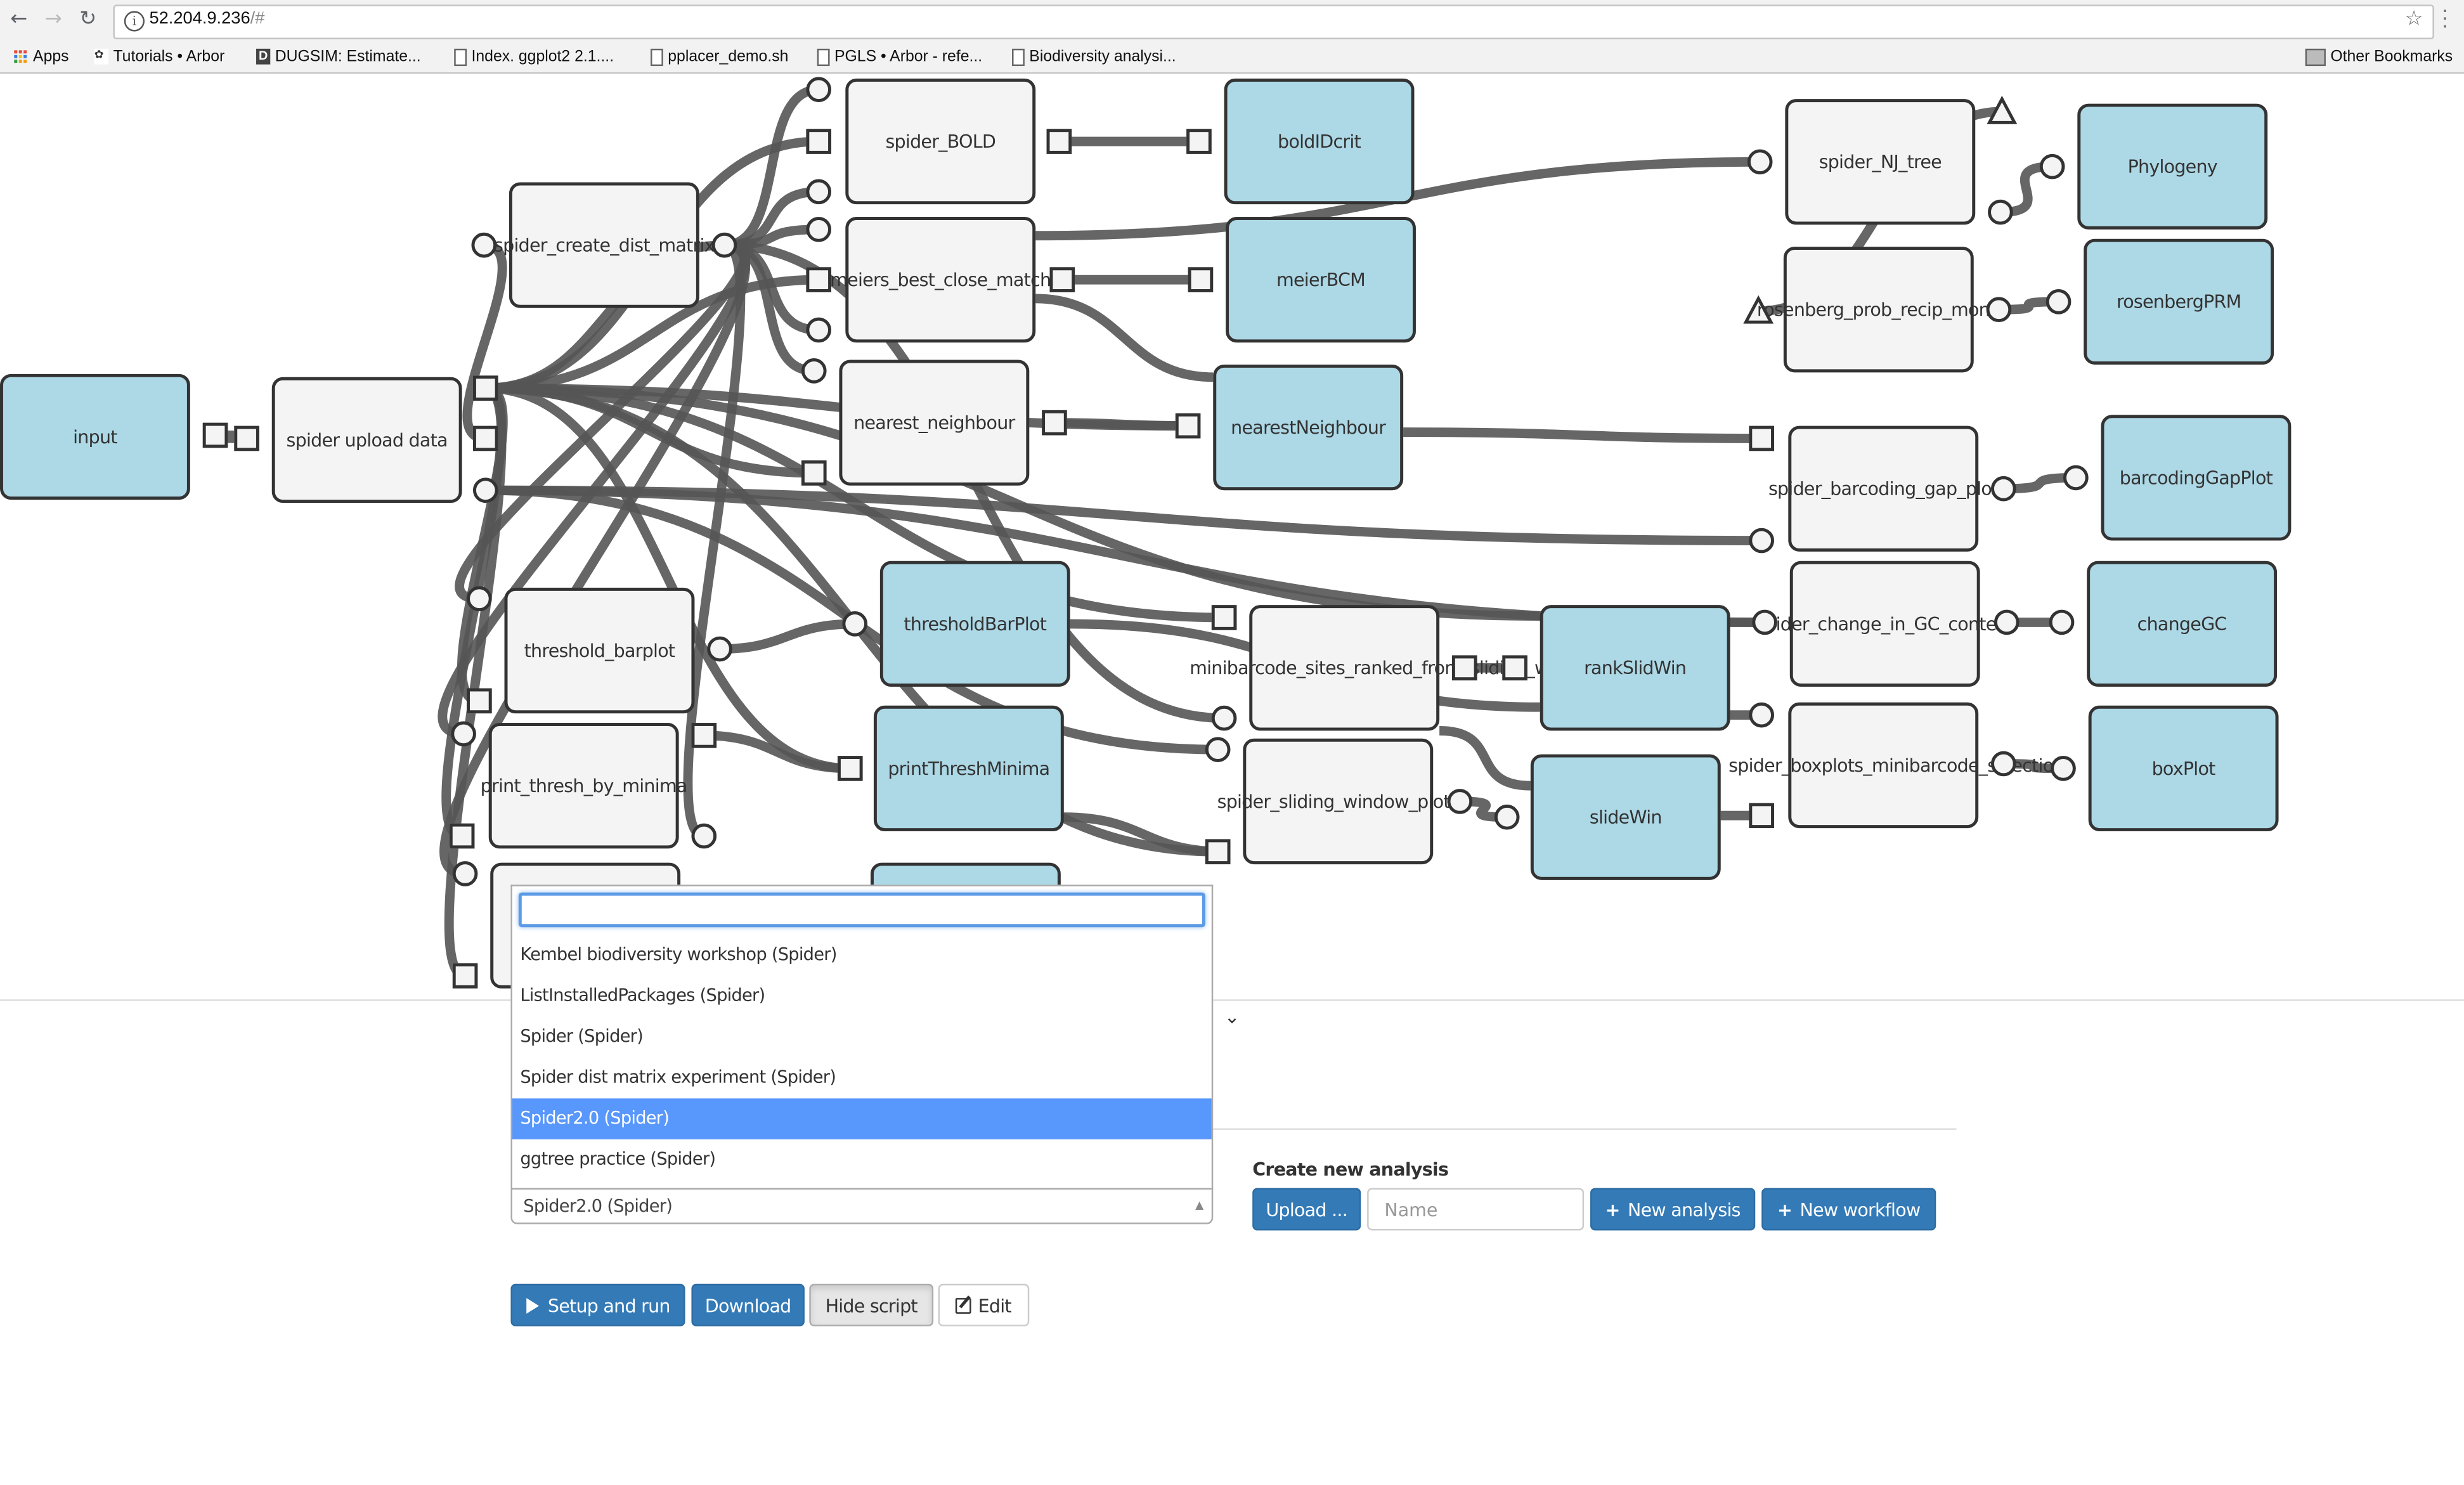 This screenshot has height=1485, width=2464. What do you see at coordinates (1338, 801) in the screenshot?
I see `task-node-slidingplots: spider_sliding_window_plots` at bounding box center [1338, 801].